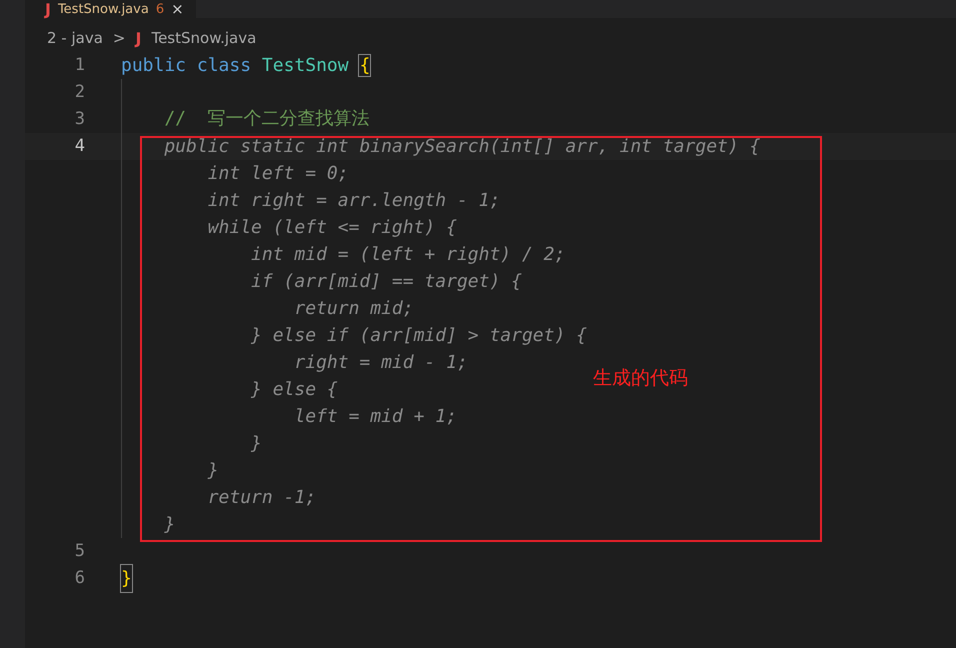 The image size is (956, 648). I want to click on code-line: // 写一个二分查找算法, so click(266, 119).